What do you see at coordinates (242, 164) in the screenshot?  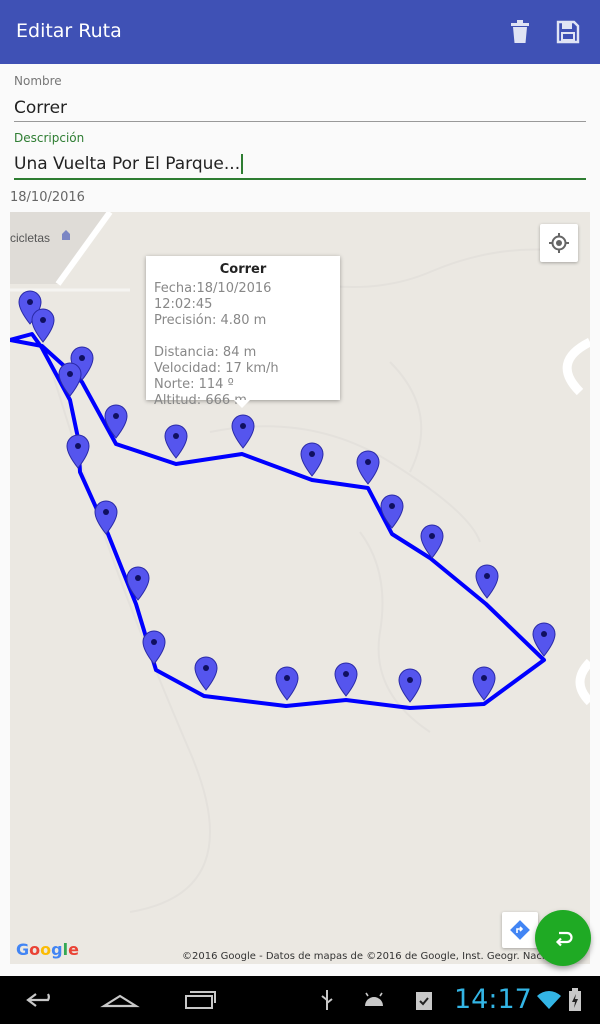 I see `text-cursor` at bounding box center [242, 164].